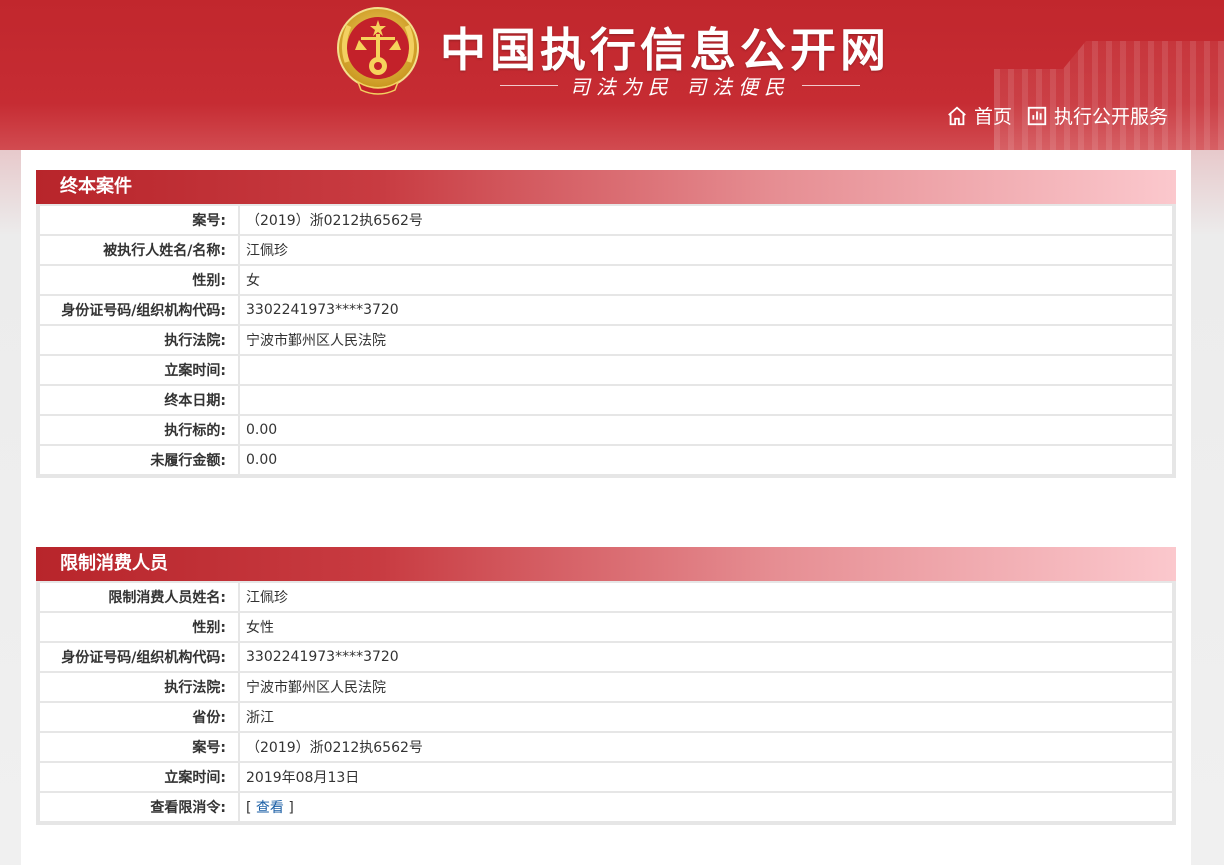 This screenshot has width=1224, height=865. I want to click on table-row: 省份: 浙江, so click(606, 717).